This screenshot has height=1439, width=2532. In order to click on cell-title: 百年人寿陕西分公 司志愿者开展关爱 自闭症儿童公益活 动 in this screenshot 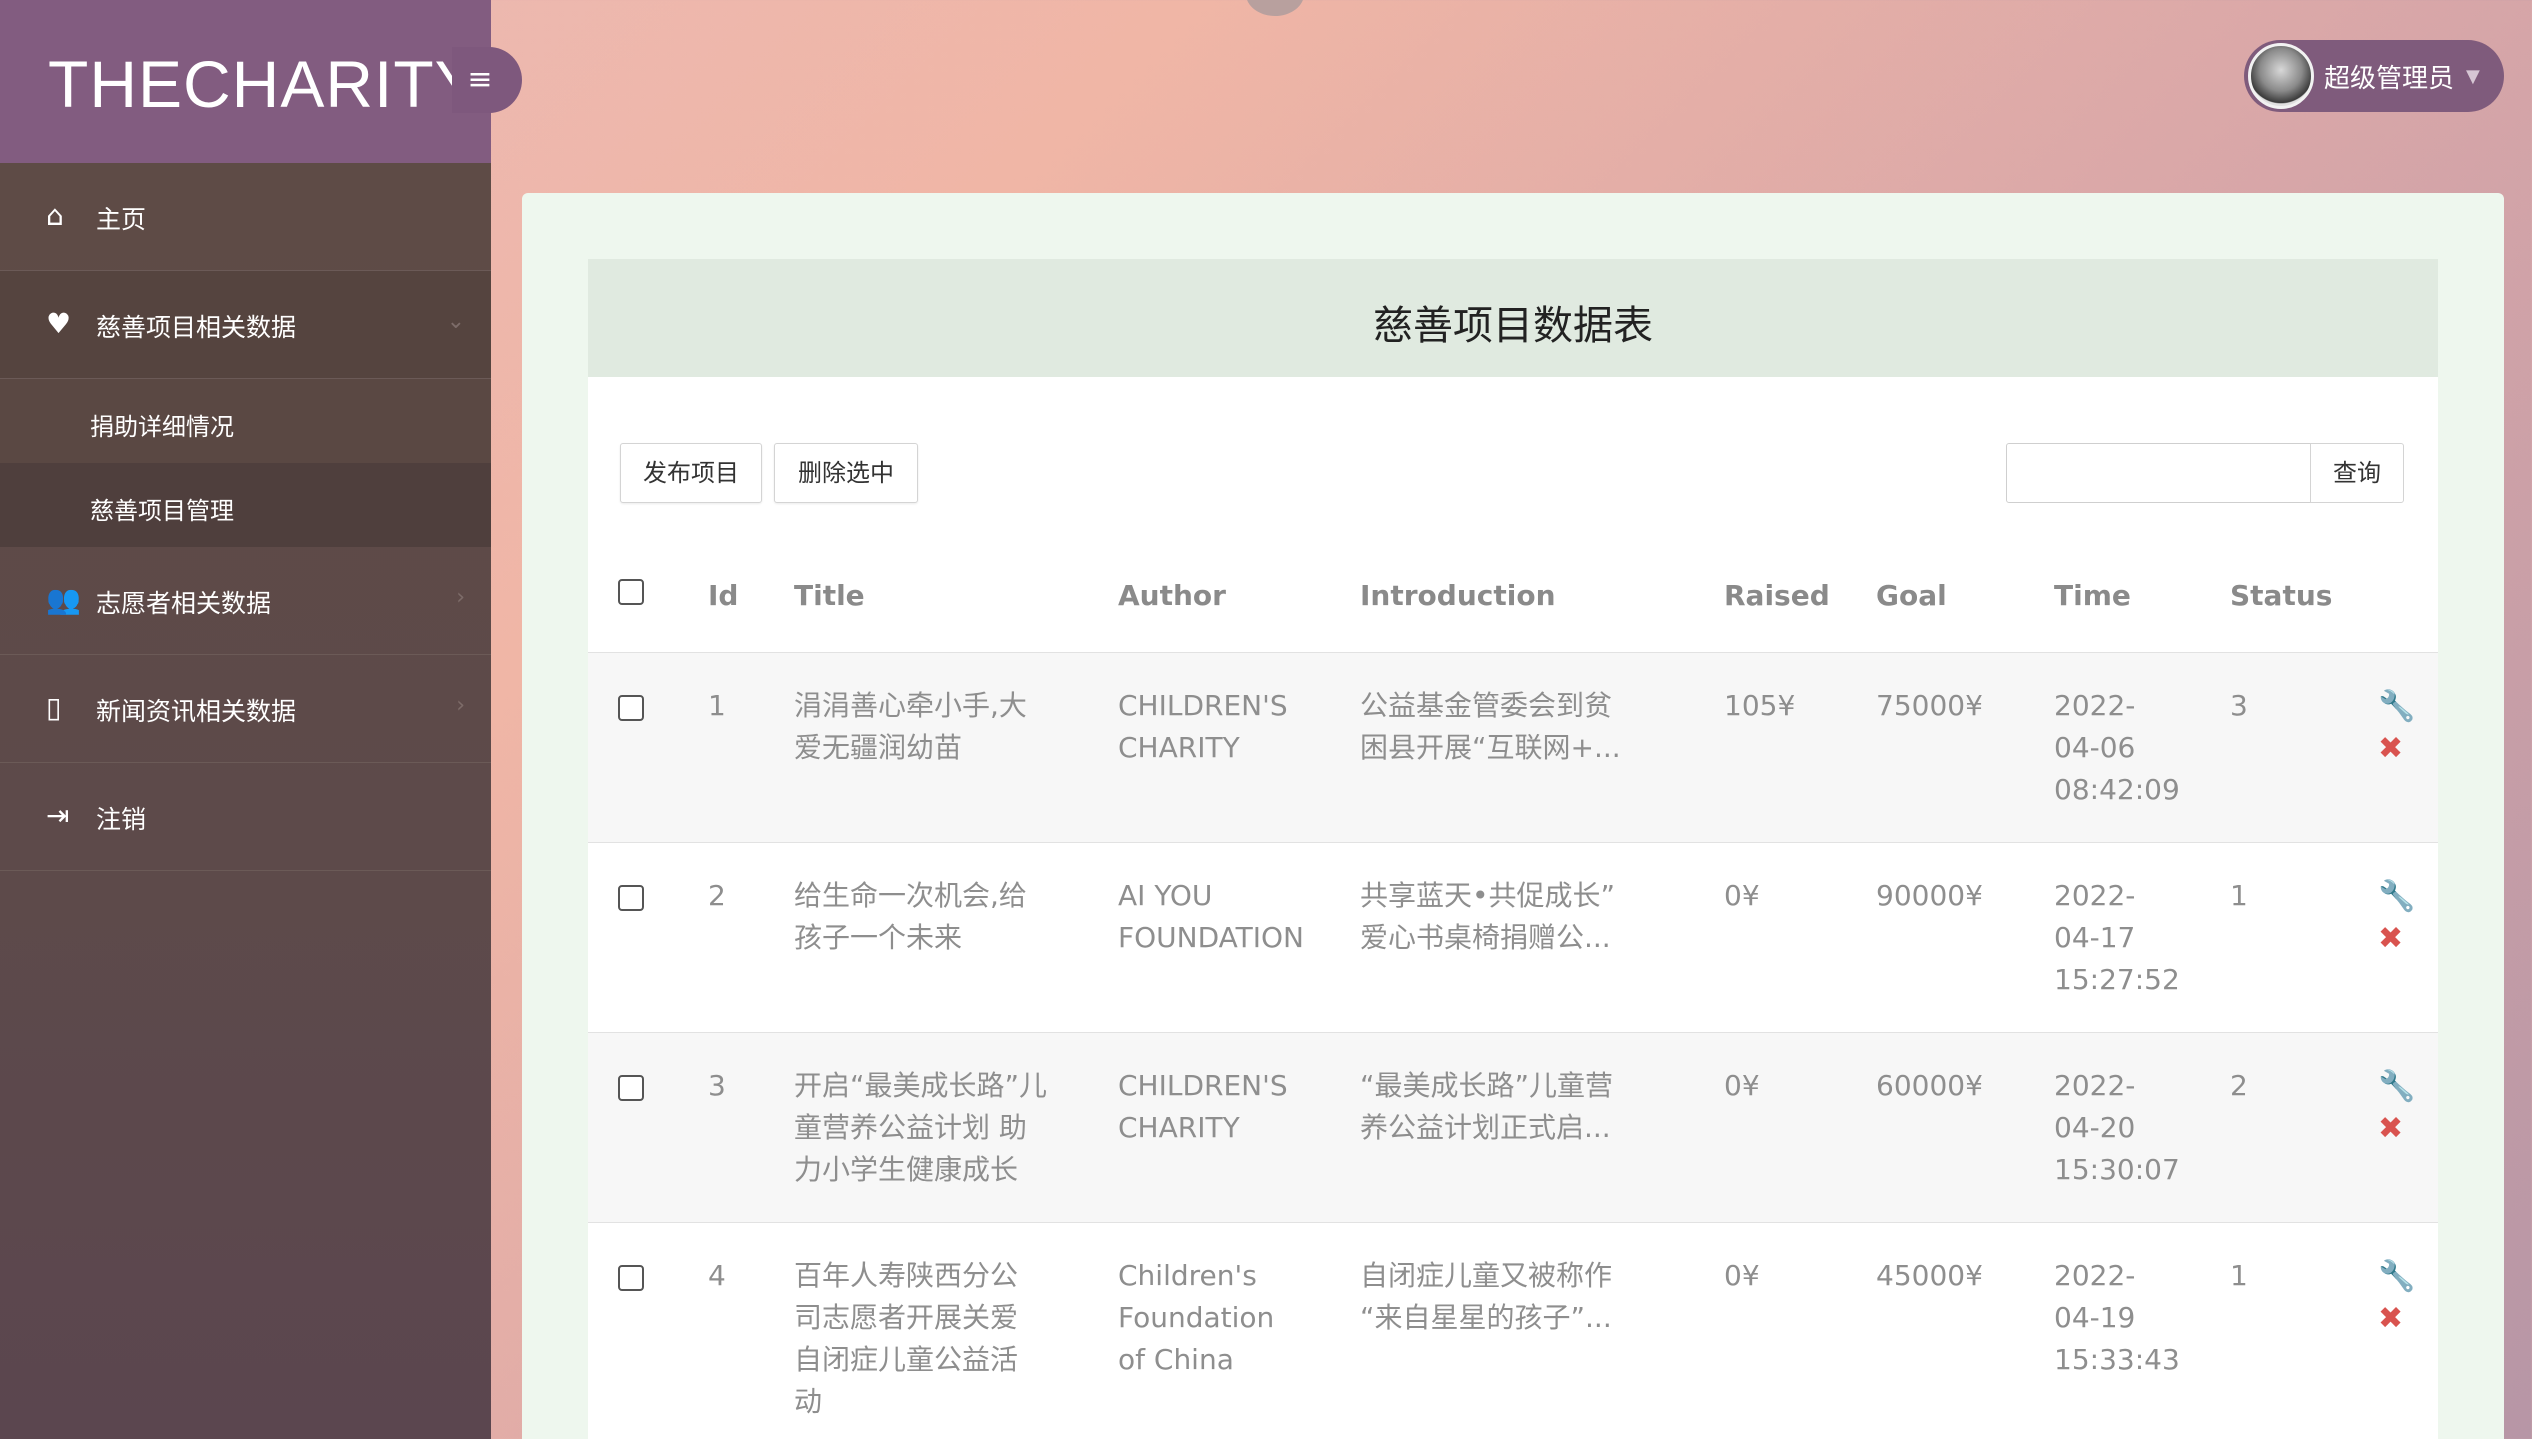, I will do `click(906, 1339)`.